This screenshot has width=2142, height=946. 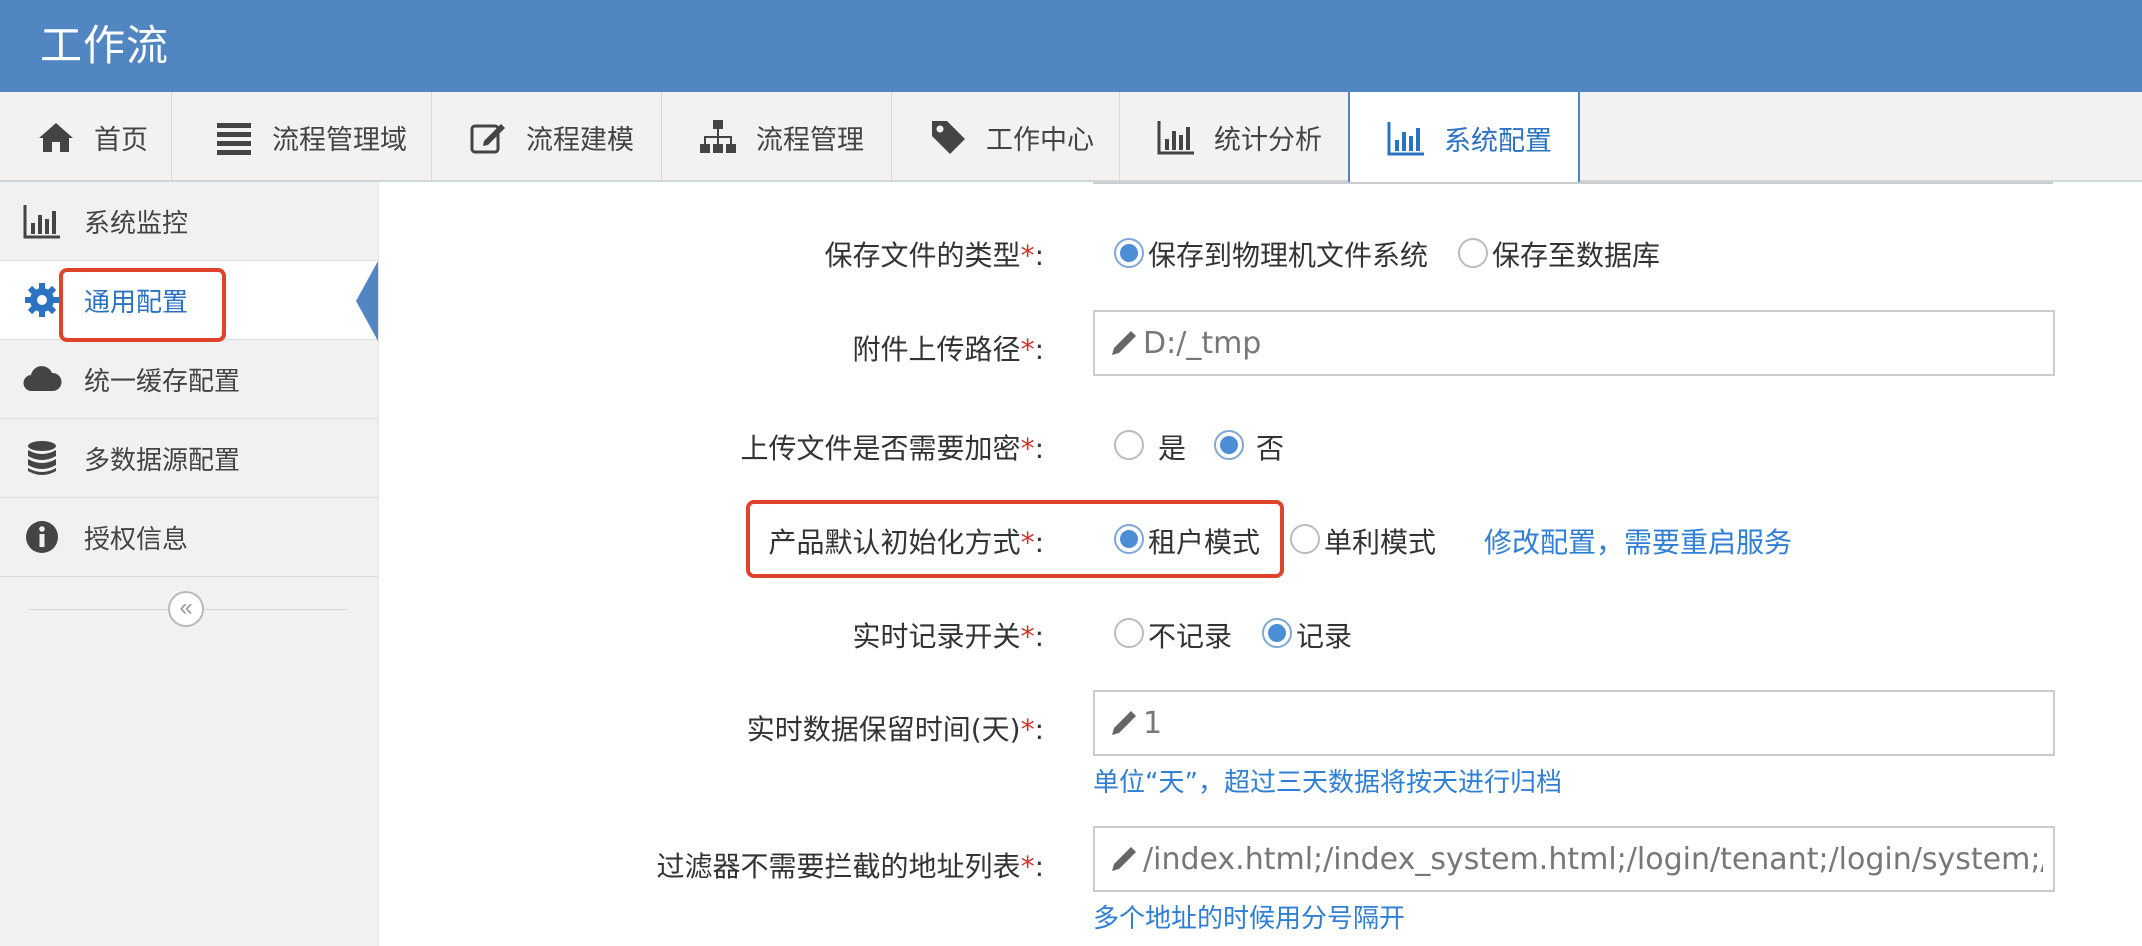 What do you see at coordinates (1573, 183) in the screenshot?
I see `section-divider` at bounding box center [1573, 183].